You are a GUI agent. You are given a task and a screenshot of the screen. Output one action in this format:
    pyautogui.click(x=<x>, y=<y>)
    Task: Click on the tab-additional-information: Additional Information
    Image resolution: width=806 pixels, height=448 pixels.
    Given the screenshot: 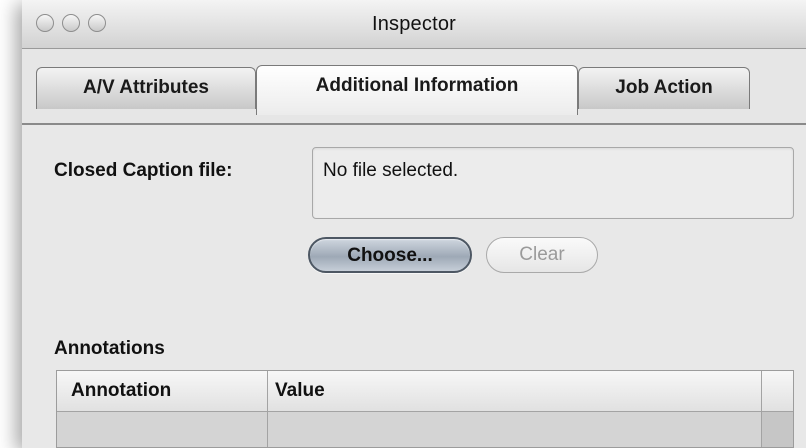 What is the action you would take?
    pyautogui.click(x=417, y=90)
    